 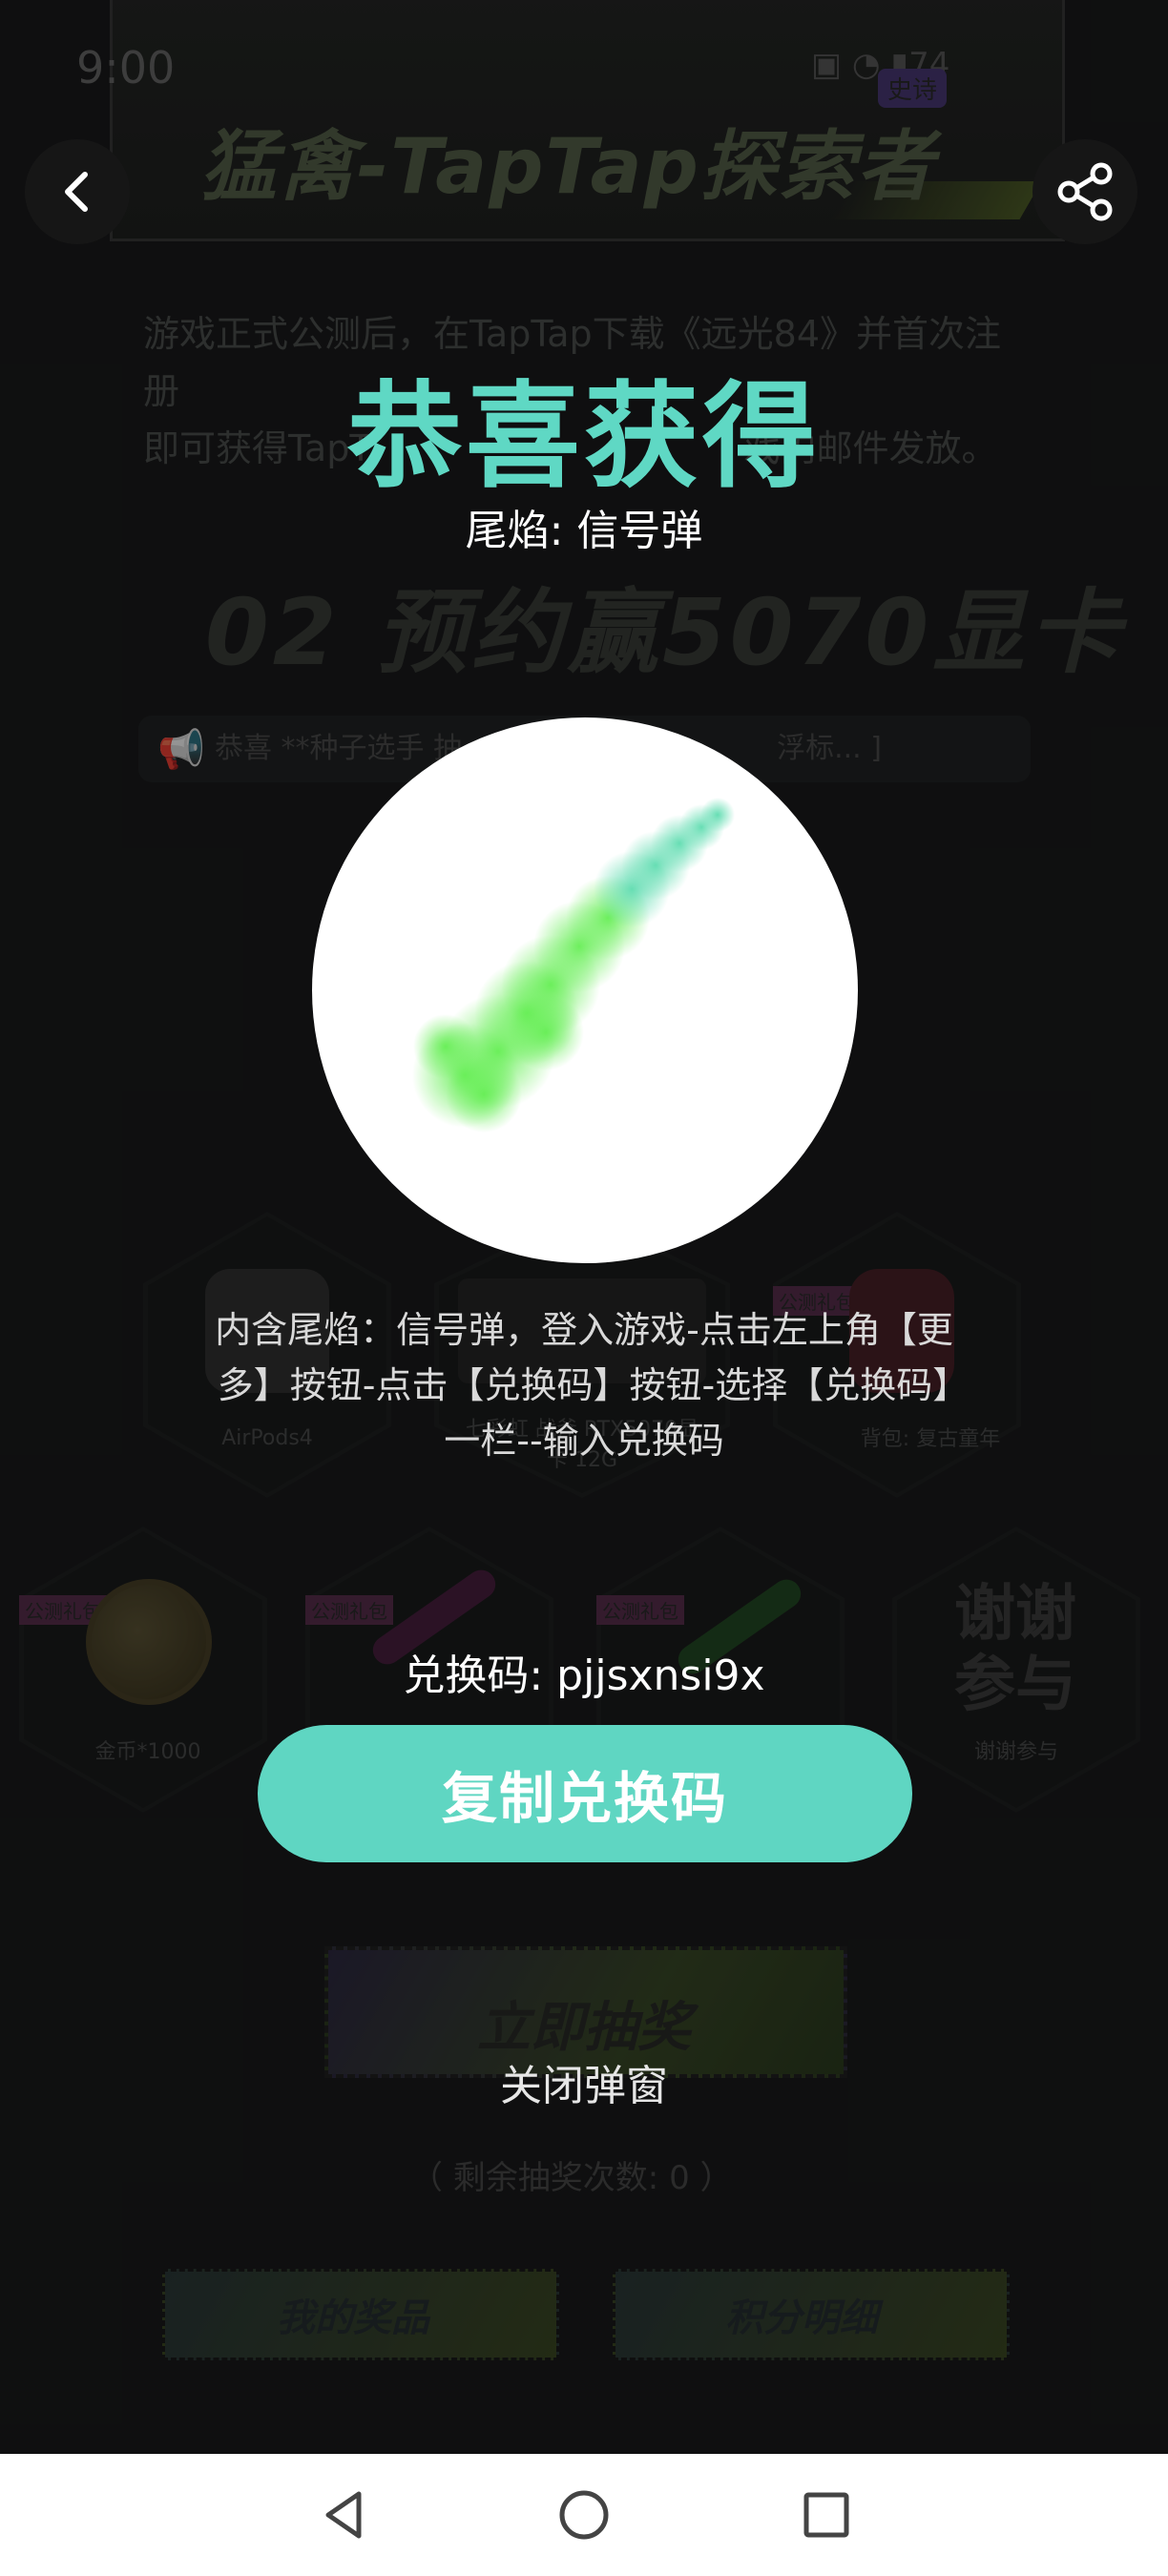 I want to click on flare-trail-image, so click(x=573, y=965).